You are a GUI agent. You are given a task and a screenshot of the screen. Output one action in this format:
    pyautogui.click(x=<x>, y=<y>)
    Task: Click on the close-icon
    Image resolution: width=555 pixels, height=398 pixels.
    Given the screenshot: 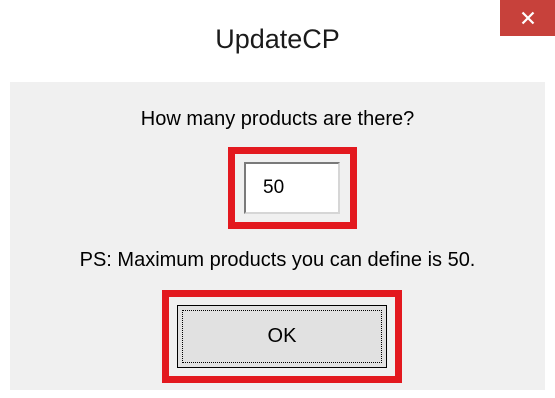 What is the action you would take?
    pyautogui.click(x=527, y=18)
    